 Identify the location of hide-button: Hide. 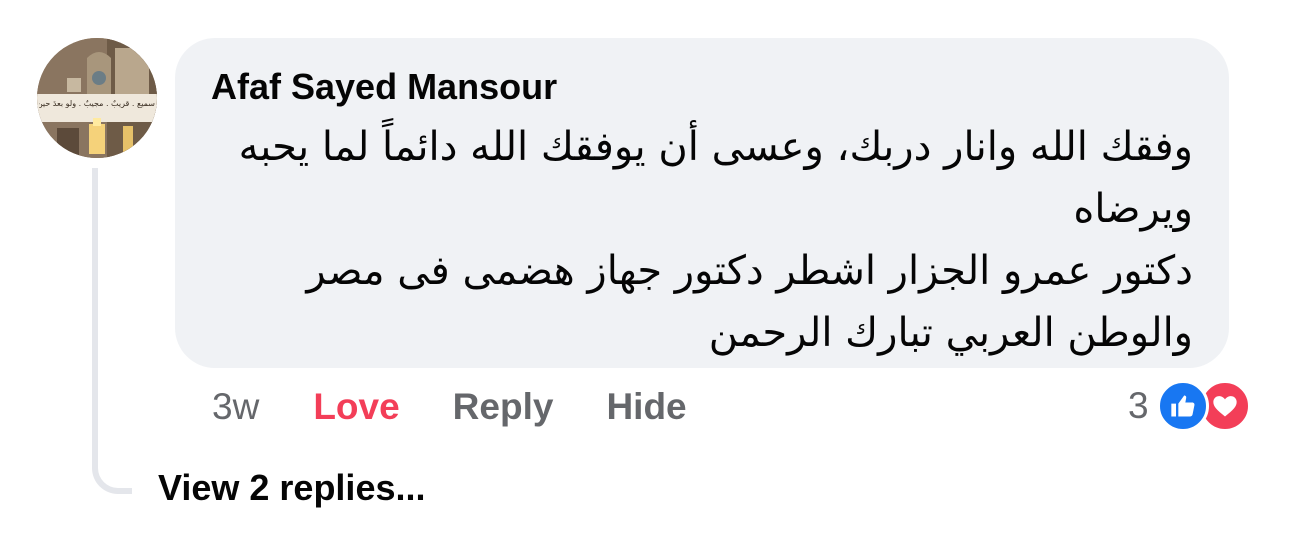
(646, 407).